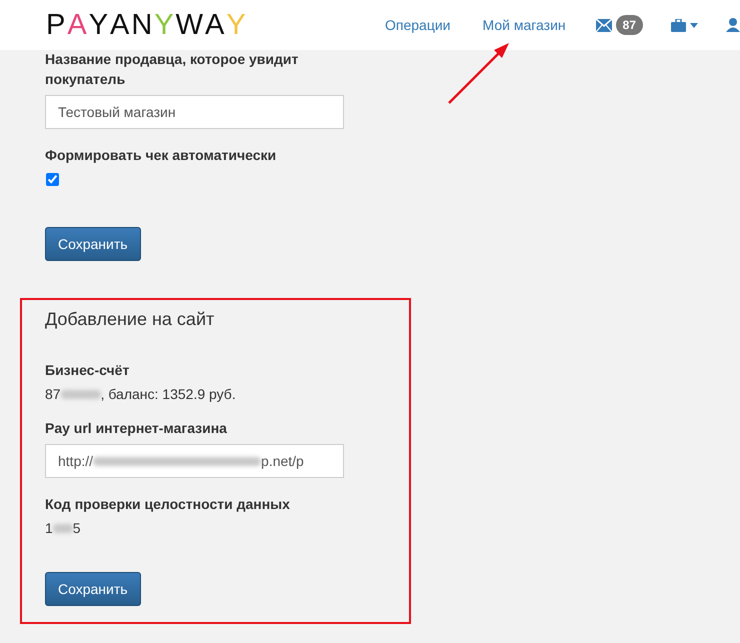  I want to click on nav-link: Операции, so click(418, 25).